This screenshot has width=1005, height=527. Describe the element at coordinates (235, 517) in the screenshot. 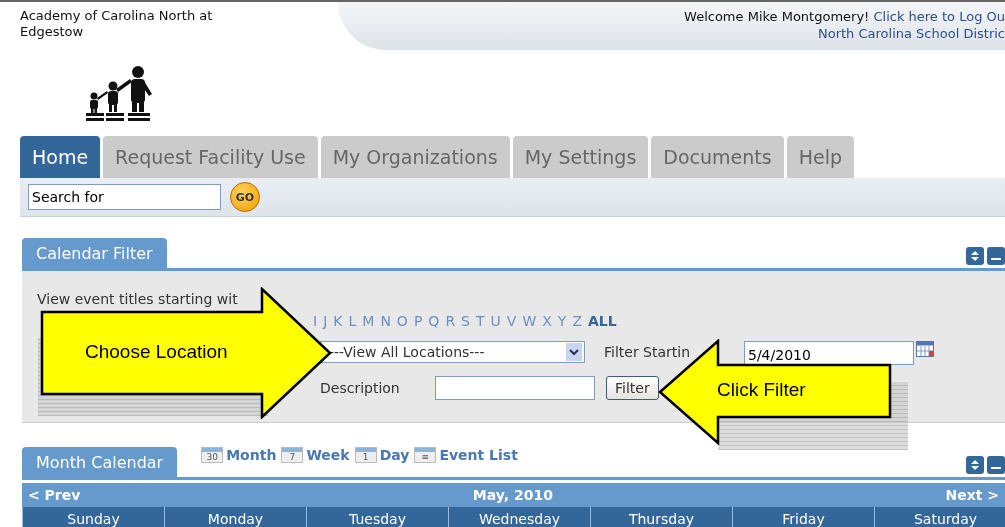

I see `day-header-cell: Monday` at that location.